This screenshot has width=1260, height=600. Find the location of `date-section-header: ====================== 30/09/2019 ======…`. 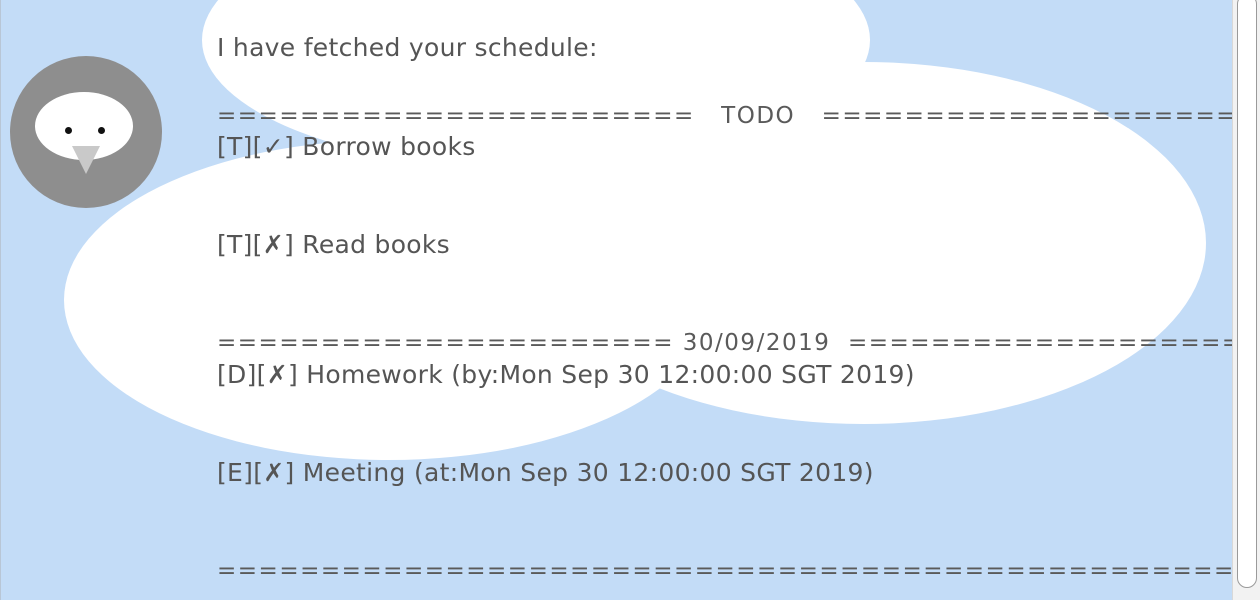

date-section-header: ====================== 30/09/2019 ======… is located at coordinates (738, 343).